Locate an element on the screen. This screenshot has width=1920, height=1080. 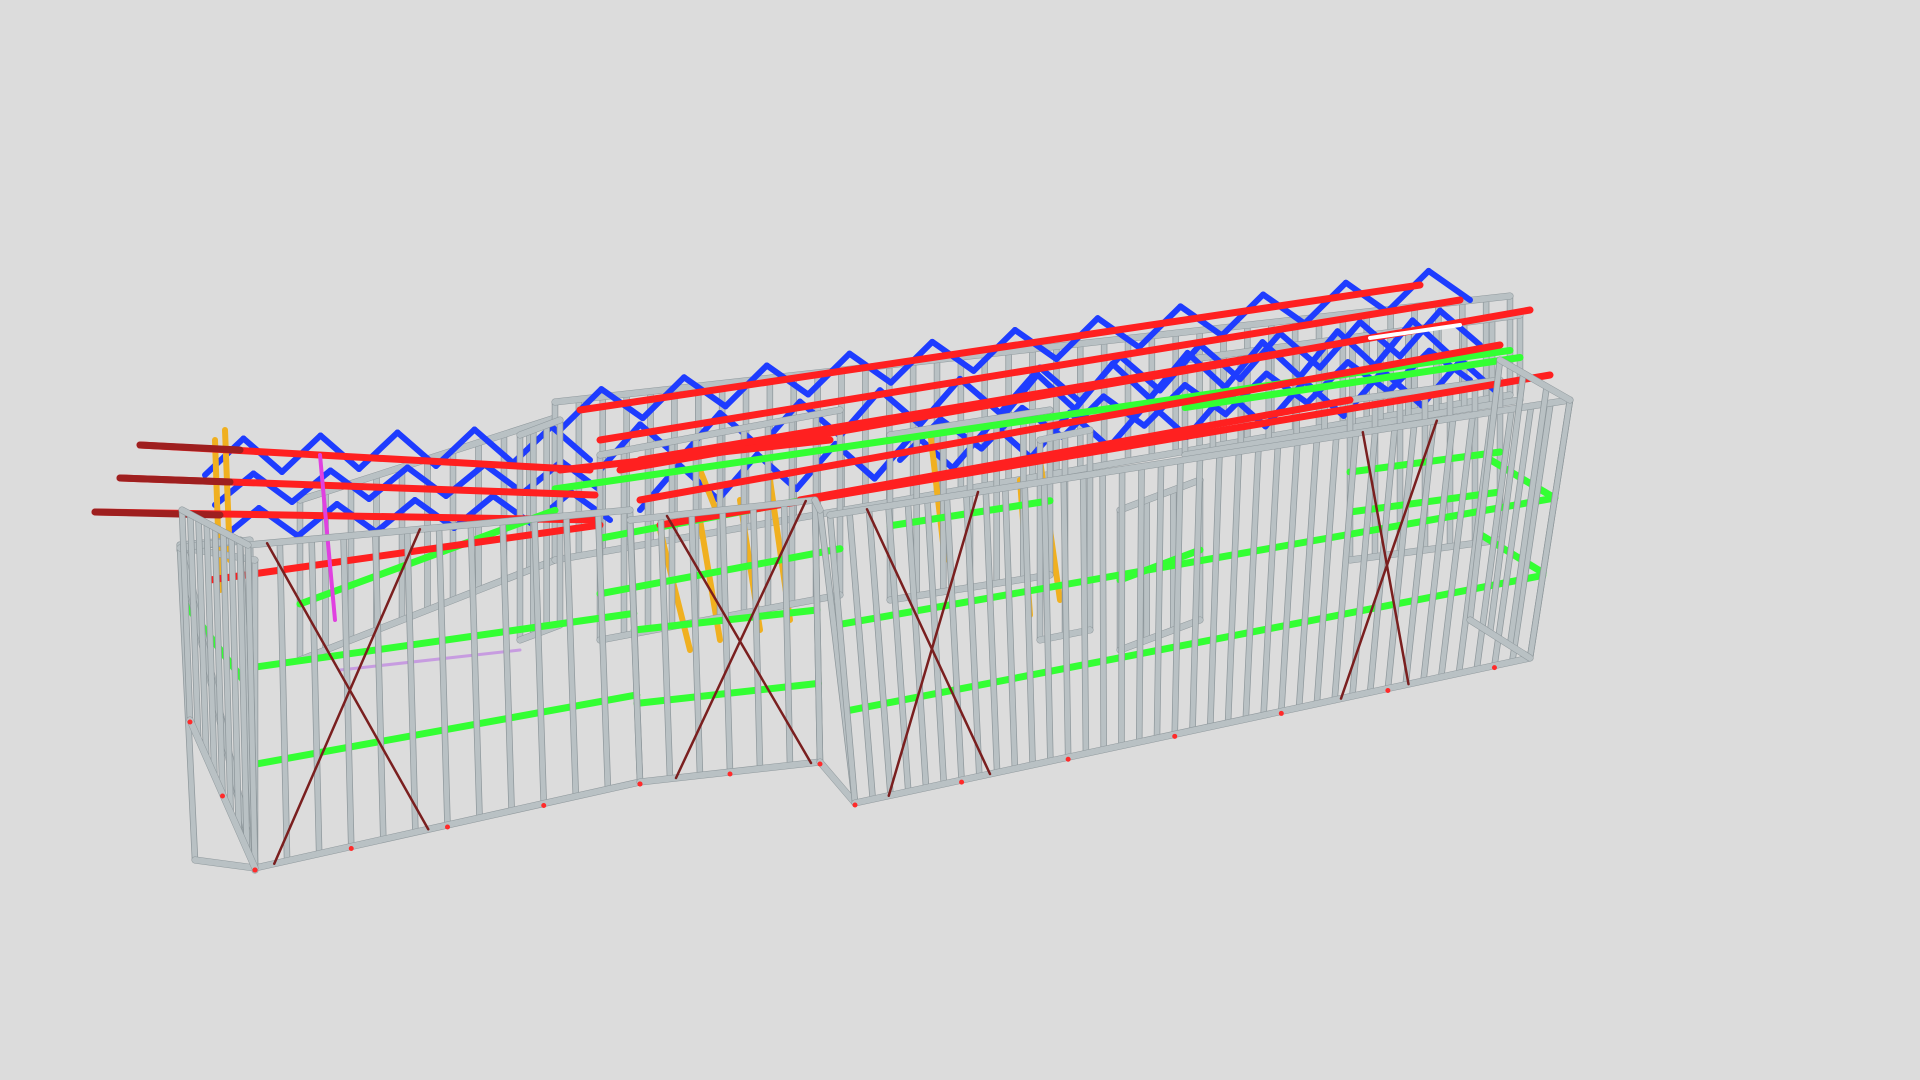
strap-brace is located at coordinates (933, 643).